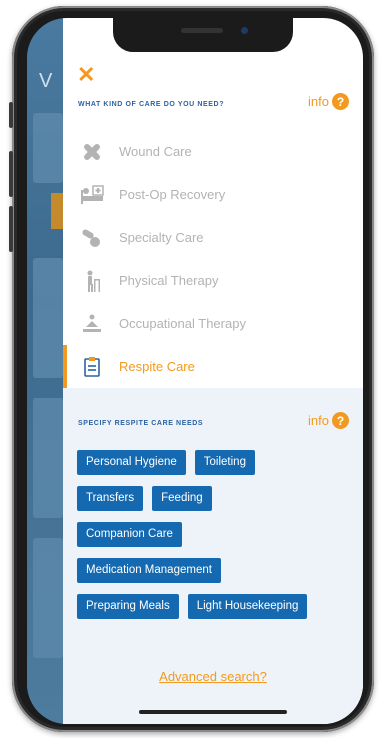 This screenshot has width=385, height=738. I want to click on bandage-icon, so click(92, 152).